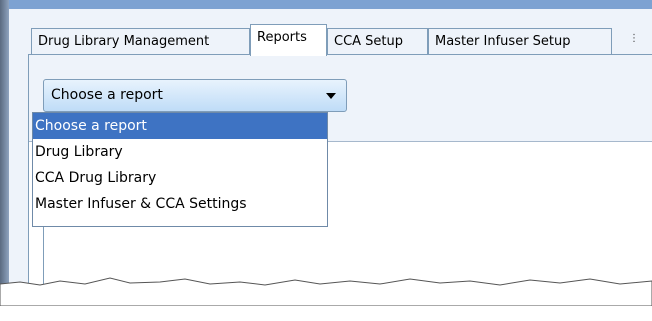 Image resolution: width=652 pixels, height=321 pixels. I want to click on report-select-value: Choose a report, so click(107, 95).